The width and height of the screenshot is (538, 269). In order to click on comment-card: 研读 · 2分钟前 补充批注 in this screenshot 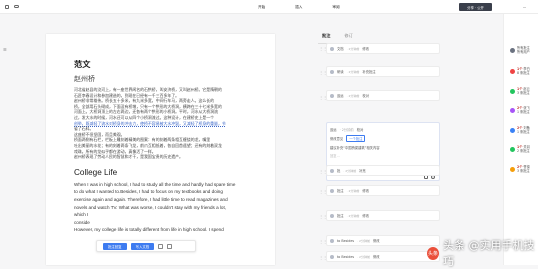, I will do `click(383, 71)`.